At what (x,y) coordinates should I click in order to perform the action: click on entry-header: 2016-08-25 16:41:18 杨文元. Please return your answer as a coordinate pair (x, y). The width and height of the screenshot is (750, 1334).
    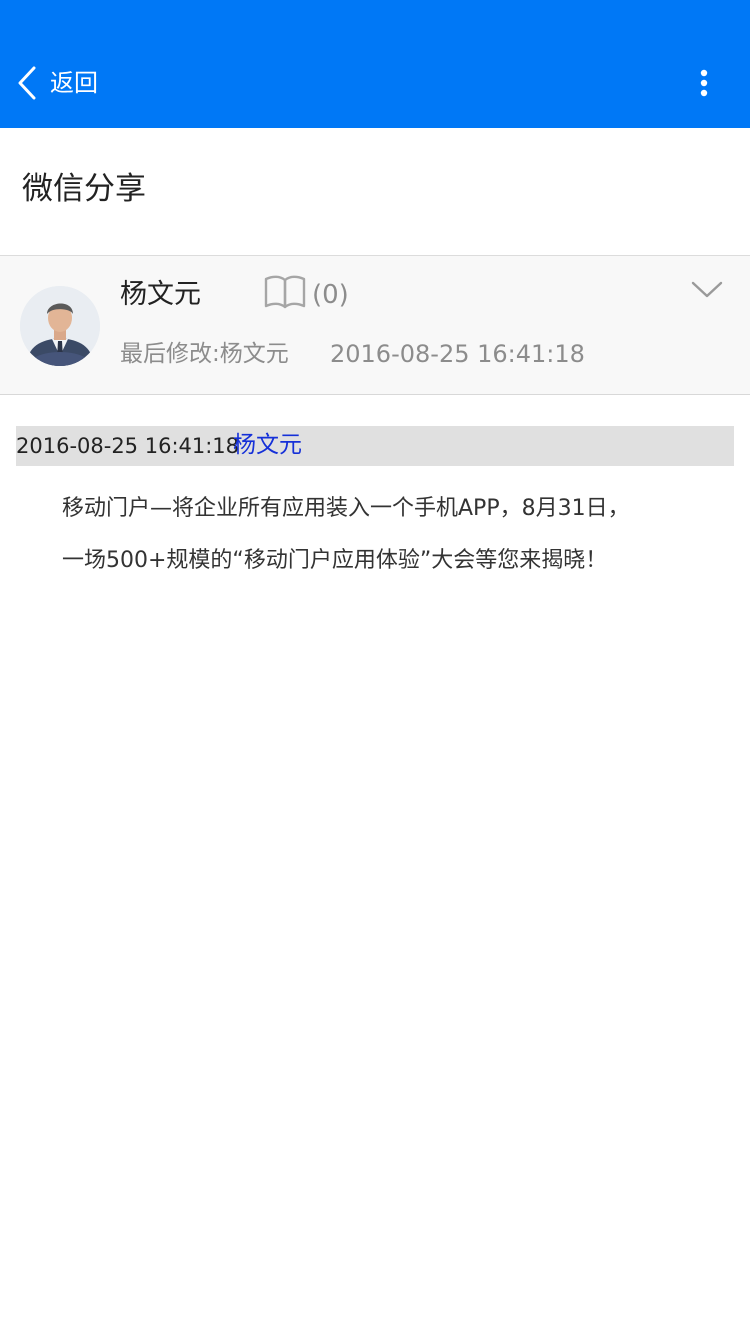
    Looking at the image, I should click on (375, 446).